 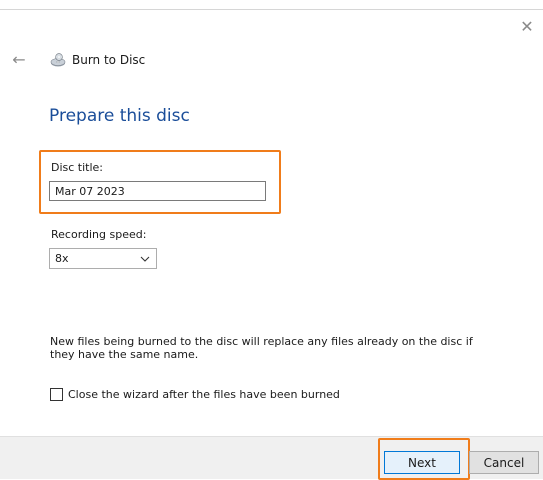 I want to click on close-button: ✕, so click(x=527, y=27).